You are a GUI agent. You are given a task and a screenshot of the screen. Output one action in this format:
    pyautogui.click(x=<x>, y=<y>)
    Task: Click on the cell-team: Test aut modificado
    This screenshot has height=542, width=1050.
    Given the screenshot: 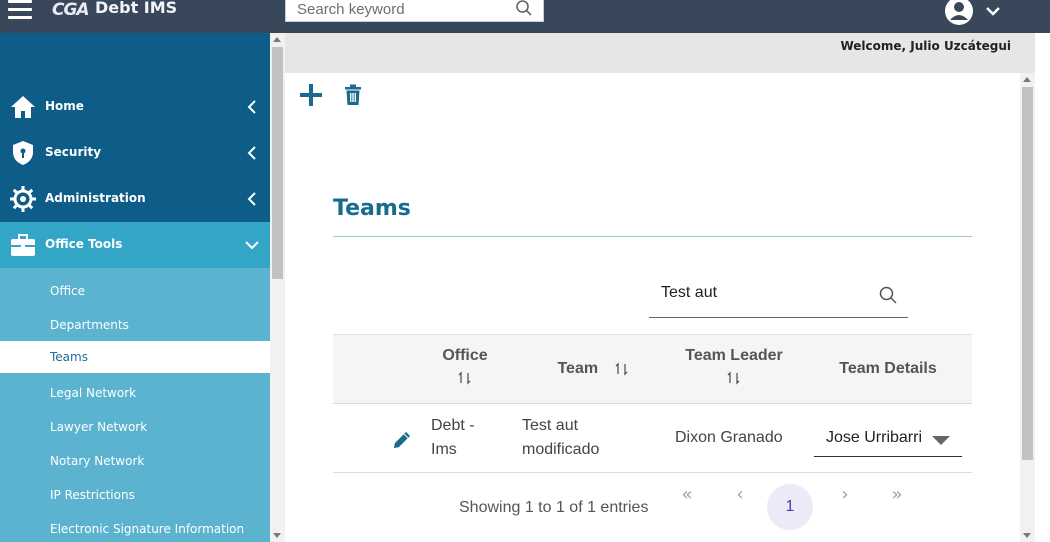 What is the action you would take?
    pyautogui.click(x=560, y=438)
    